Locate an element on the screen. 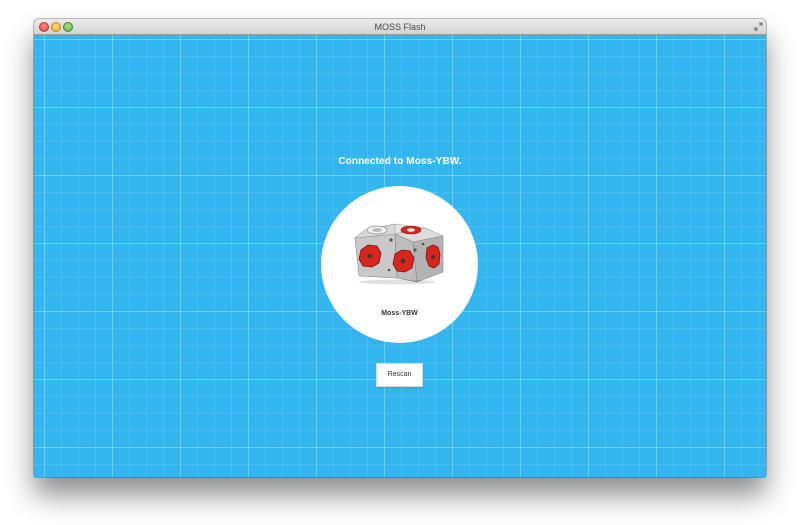 This screenshot has width=800, height=525. fullscreen-icon is located at coordinates (758, 26).